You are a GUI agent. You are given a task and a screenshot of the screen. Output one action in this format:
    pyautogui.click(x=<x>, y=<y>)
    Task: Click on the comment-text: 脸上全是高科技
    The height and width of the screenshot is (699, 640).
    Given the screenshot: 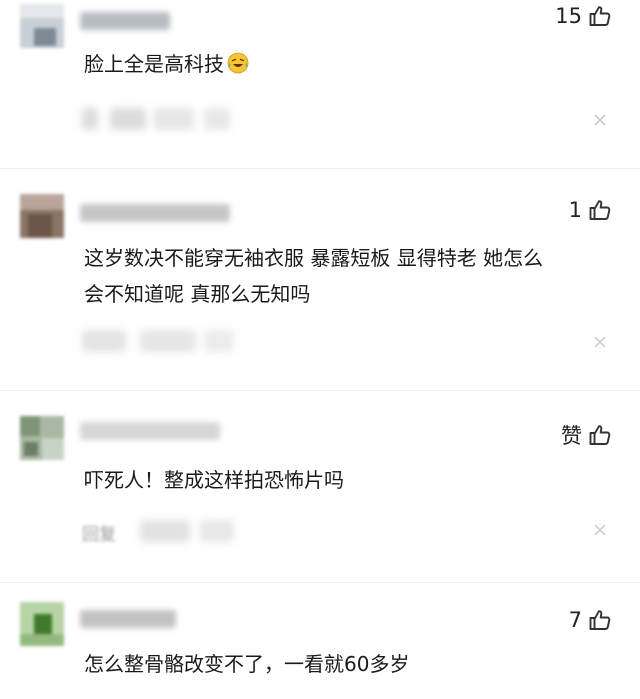 What is the action you would take?
    pyautogui.click(x=344, y=64)
    